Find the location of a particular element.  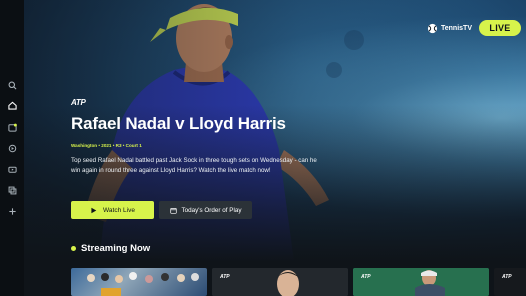

crowd-thumbnail is located at coordinates (143, 284).